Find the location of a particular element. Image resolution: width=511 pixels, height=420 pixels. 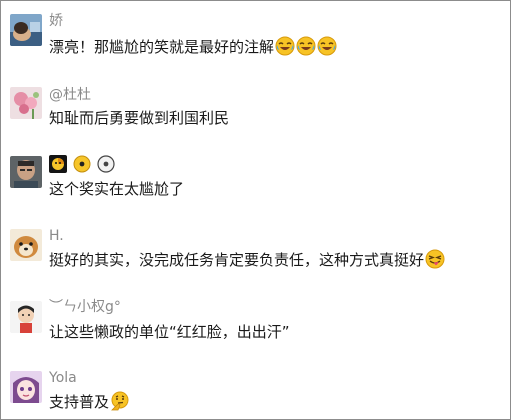

comment-text: 这个奖实在太尴尬了 is located at coordinates (117, 189).